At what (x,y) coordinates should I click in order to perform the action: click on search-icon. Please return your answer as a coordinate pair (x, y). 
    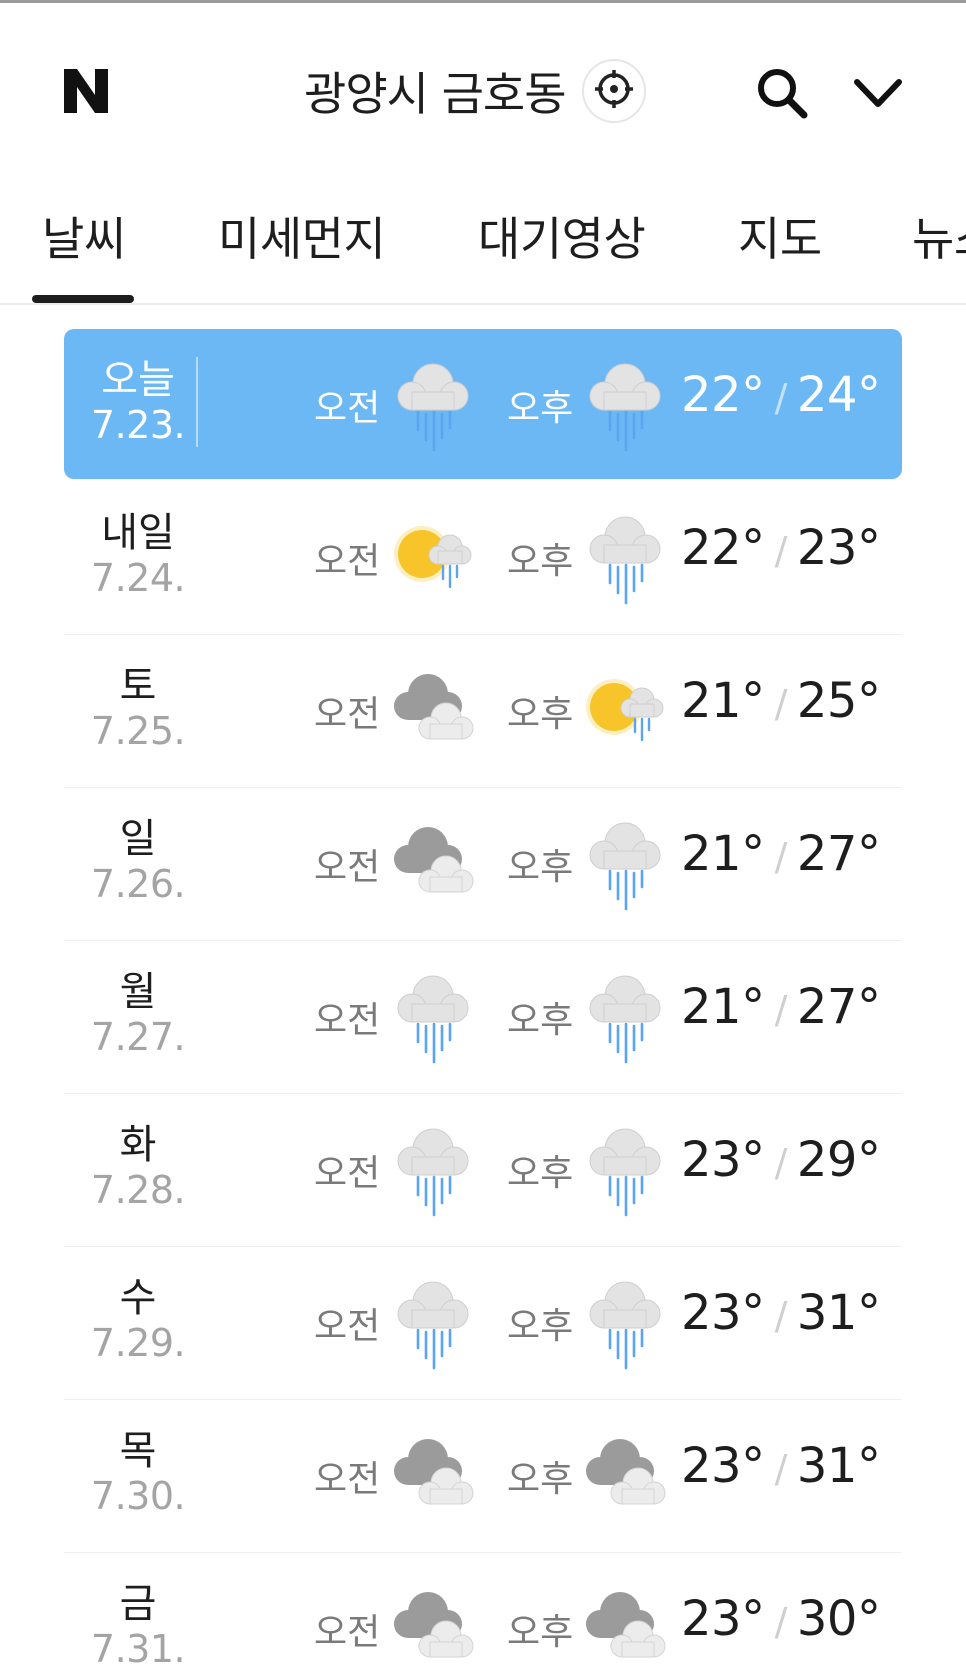
    Looking at the image, I should click on (782, 98).